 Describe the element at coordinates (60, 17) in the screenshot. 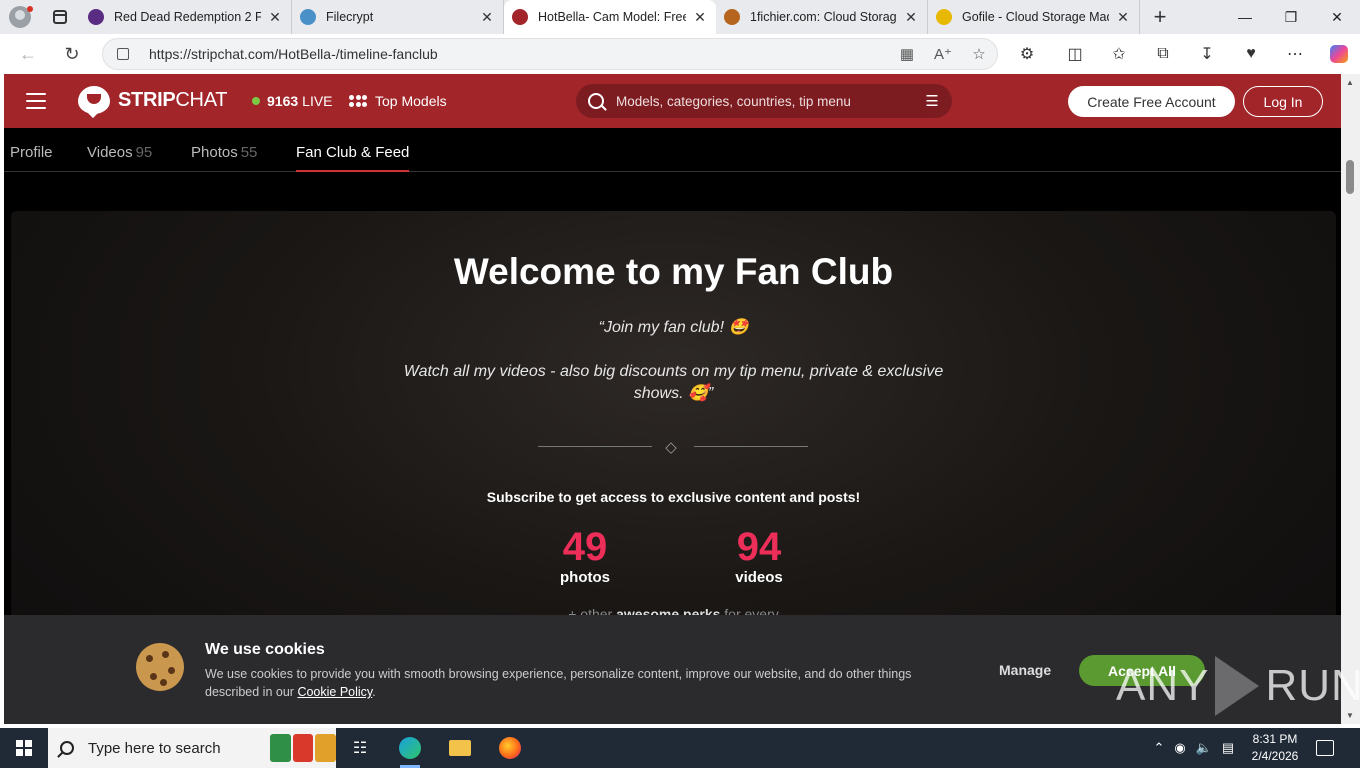

I see `tab-actions-icon` at that location.